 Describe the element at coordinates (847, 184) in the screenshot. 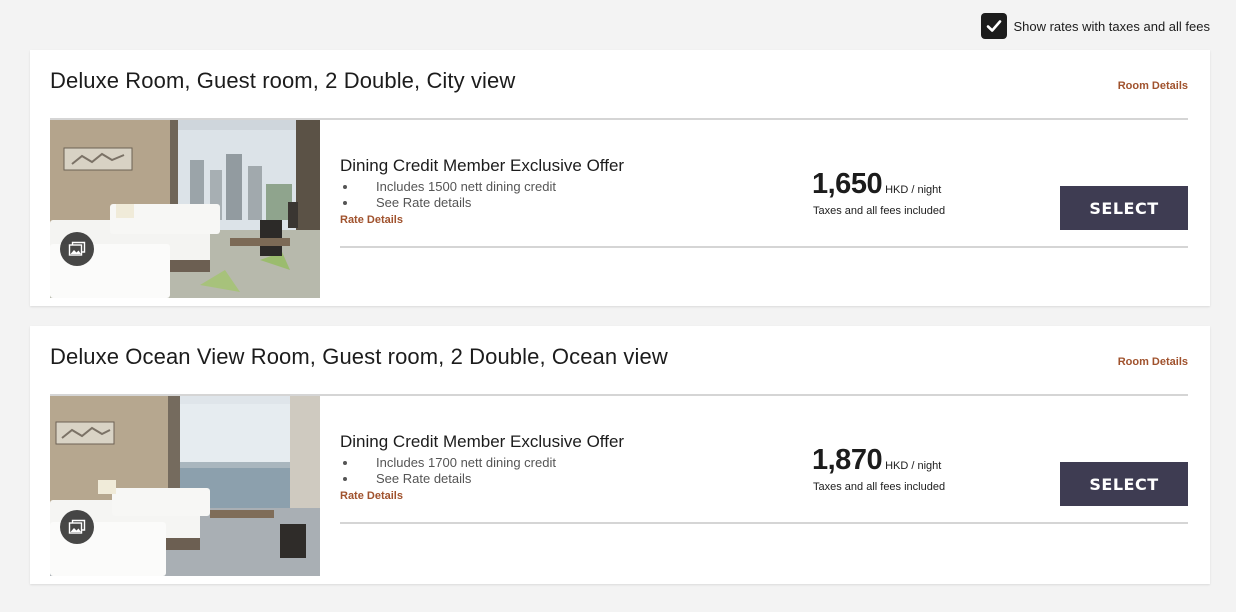

I see `price-amount: 1,650` at that location.